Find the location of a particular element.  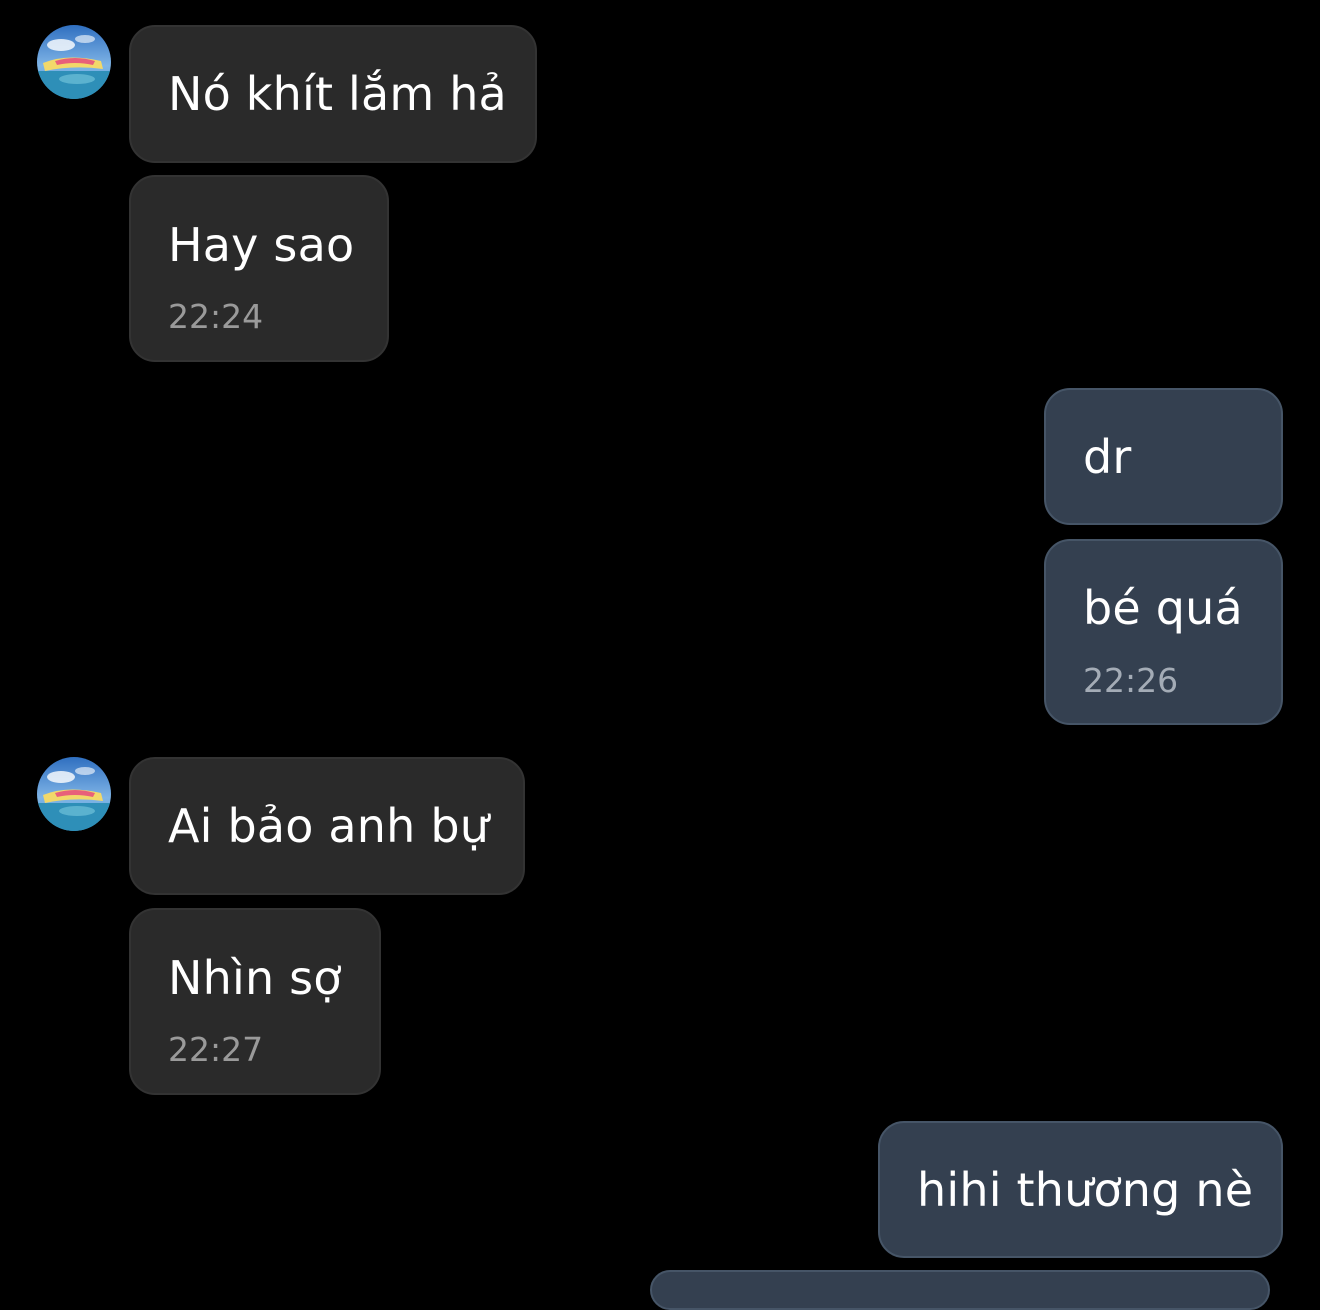

message-bubble-incoming: Hay sao 22:24 is located at coordinates (259, 268).